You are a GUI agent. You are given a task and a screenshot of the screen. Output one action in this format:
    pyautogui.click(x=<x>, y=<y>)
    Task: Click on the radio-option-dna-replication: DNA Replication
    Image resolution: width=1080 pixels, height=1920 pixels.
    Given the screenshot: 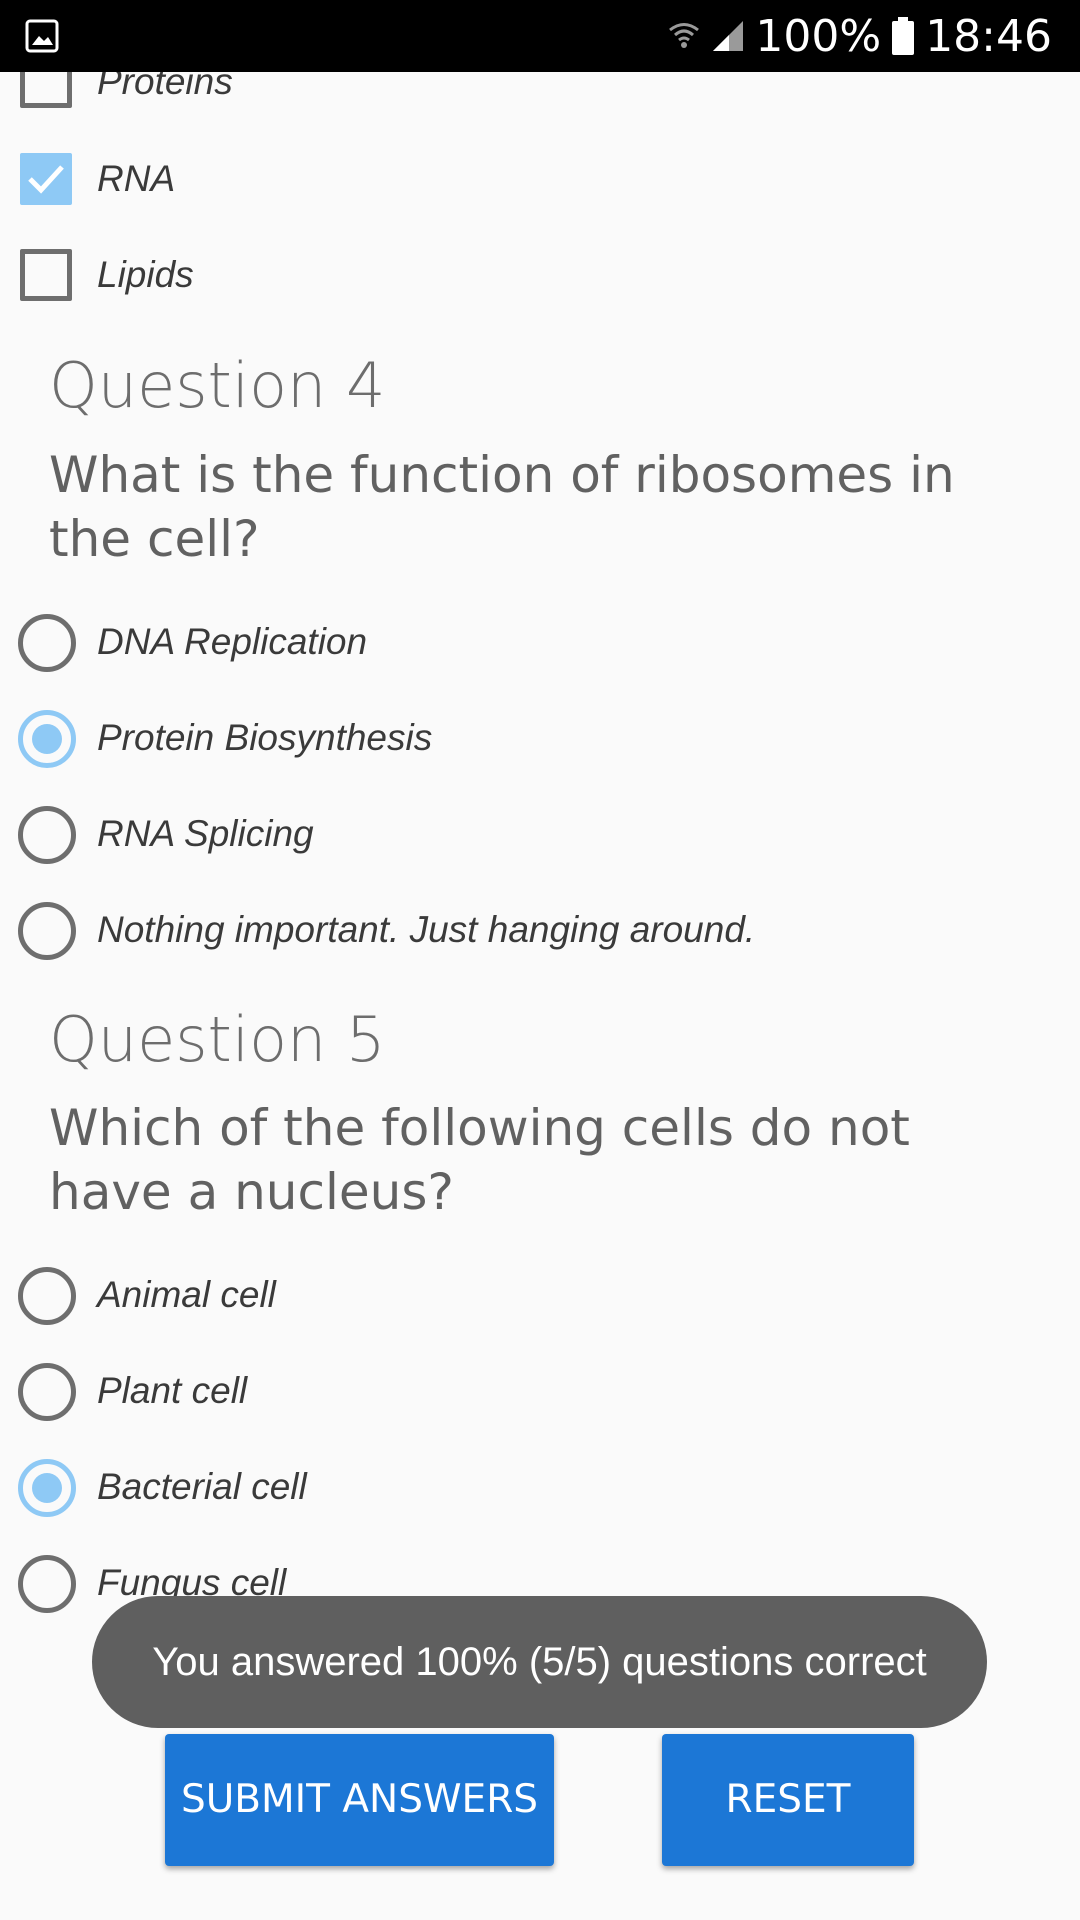 What is the action you would take?
    pyautogui.click(x=540, y=642)
    